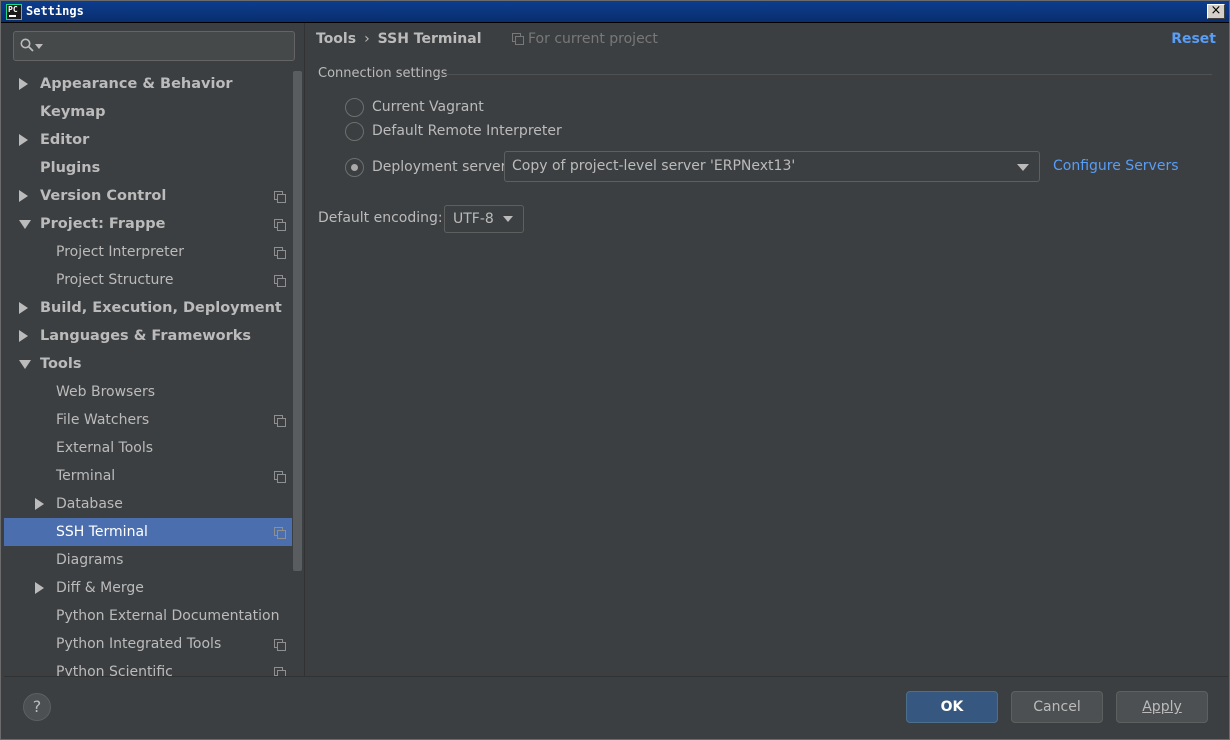 This screenshot has height=740, width=1230. Describe the element at coordinates (105, 392) in the screenshot. I see `tree-item-label: Web Browsers` at that location.